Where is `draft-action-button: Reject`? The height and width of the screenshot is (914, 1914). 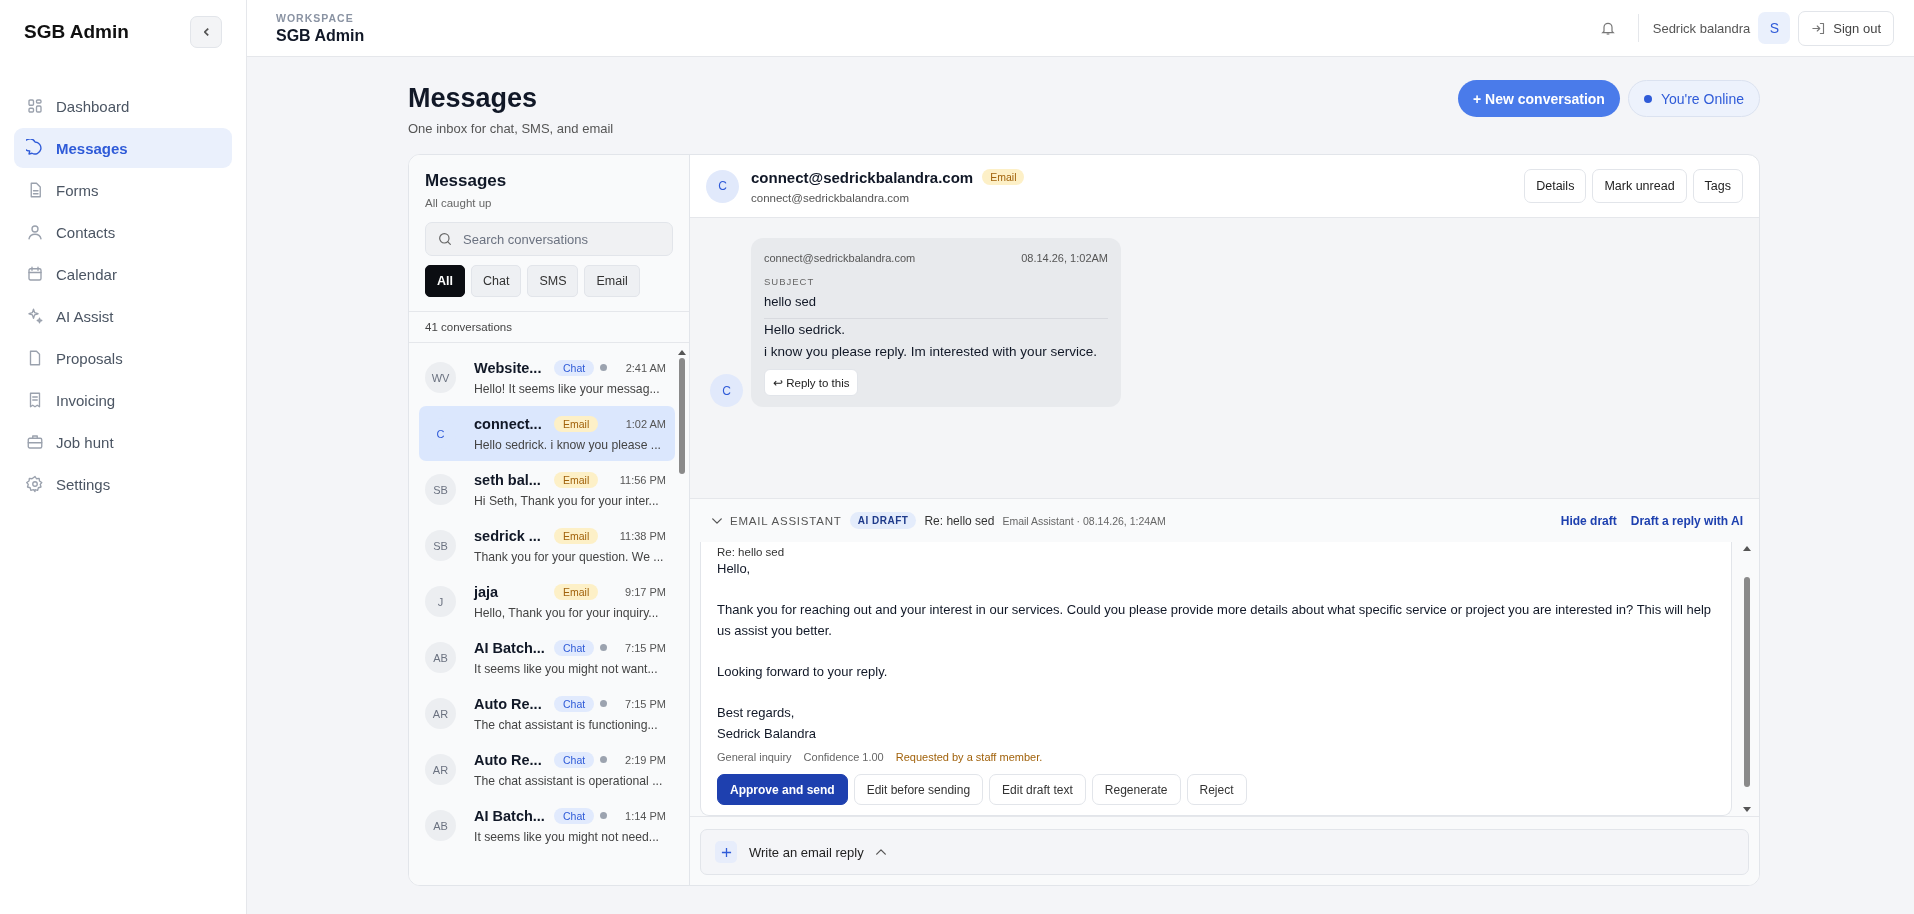 draft-action-button: Reject is located at coordinates (1216, 789).